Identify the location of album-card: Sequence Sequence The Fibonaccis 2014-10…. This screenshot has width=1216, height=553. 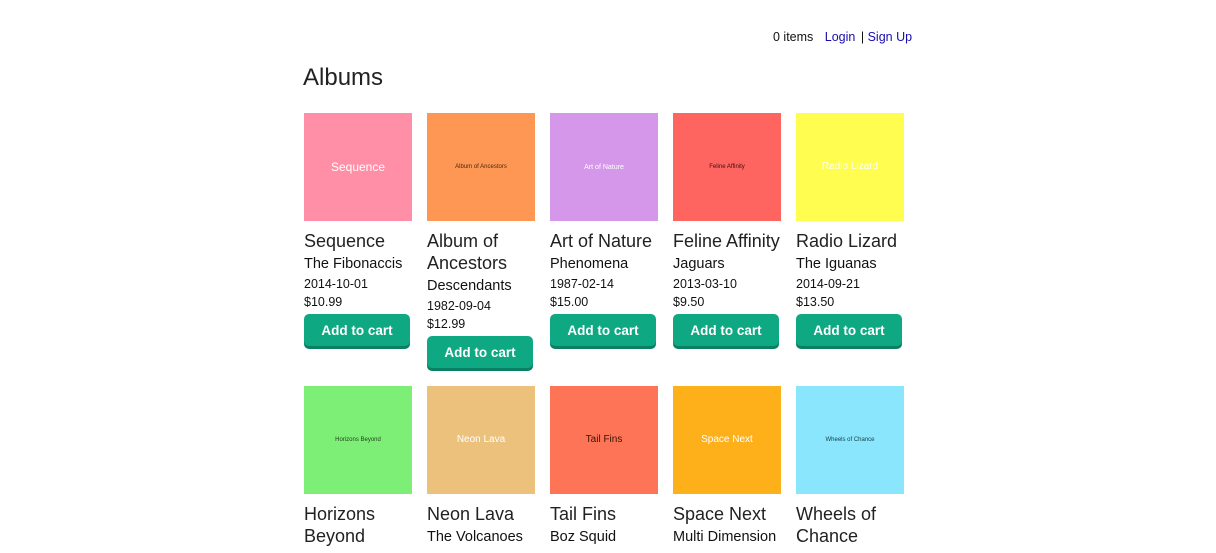
(358, 240).